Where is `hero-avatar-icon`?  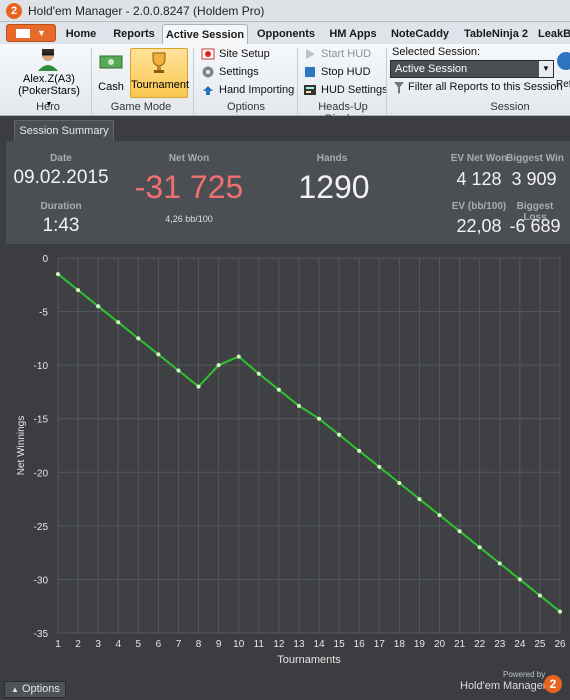 hero-avatar-icon is located at coordinates (48, 60).